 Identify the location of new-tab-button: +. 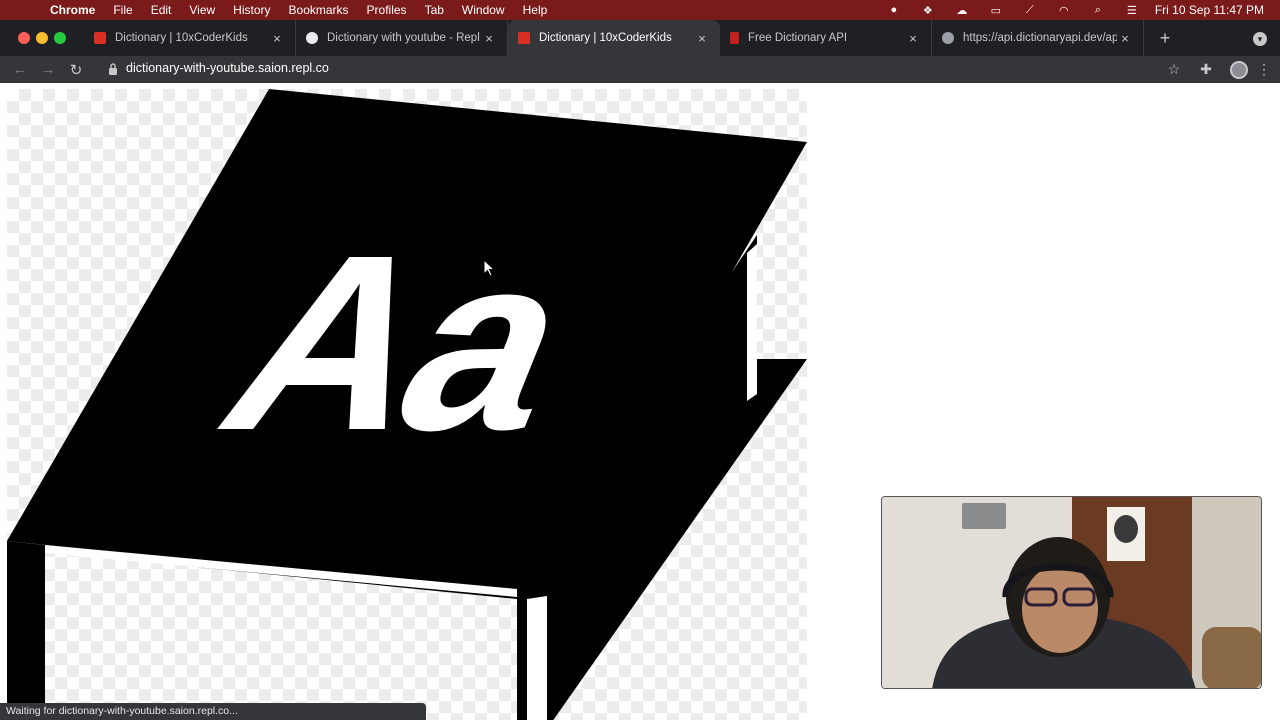
(1165, 38).